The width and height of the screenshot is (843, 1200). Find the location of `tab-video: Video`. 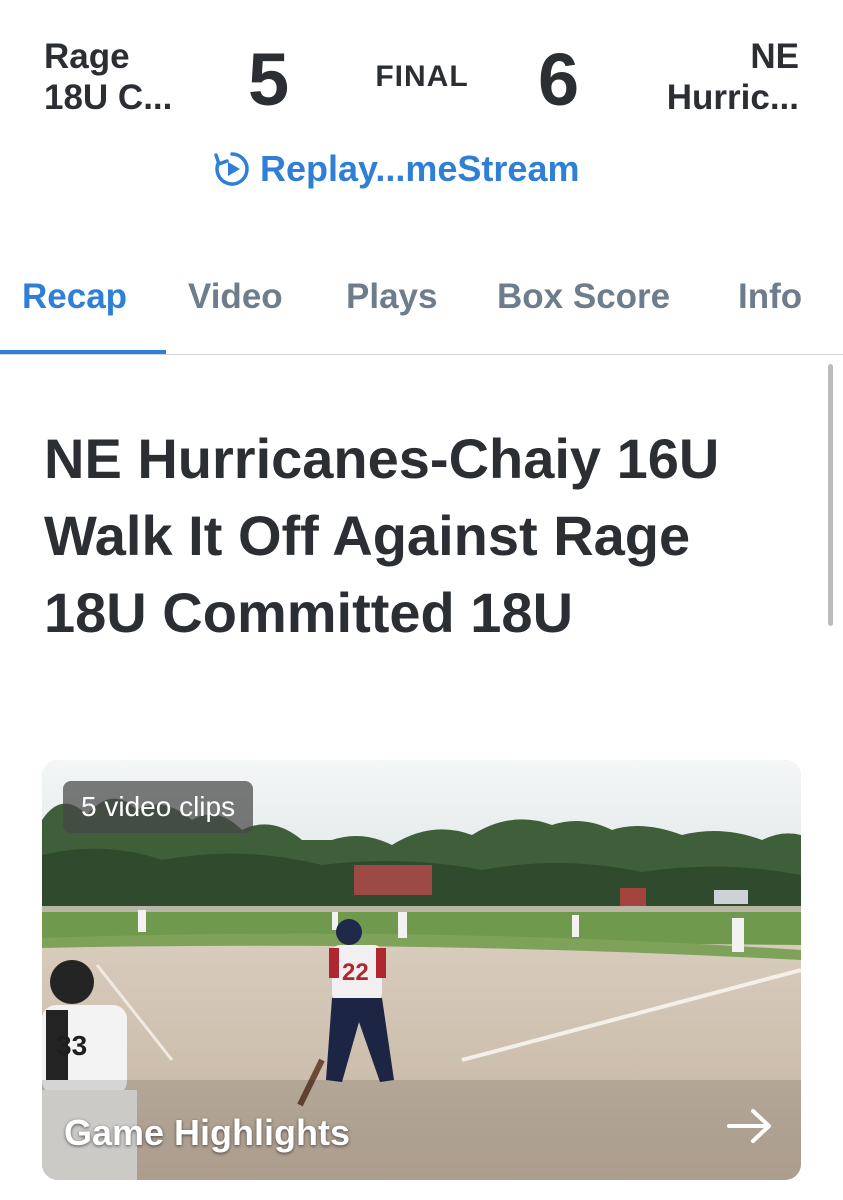

tab-video: Video is located at coordinates (235, 297).